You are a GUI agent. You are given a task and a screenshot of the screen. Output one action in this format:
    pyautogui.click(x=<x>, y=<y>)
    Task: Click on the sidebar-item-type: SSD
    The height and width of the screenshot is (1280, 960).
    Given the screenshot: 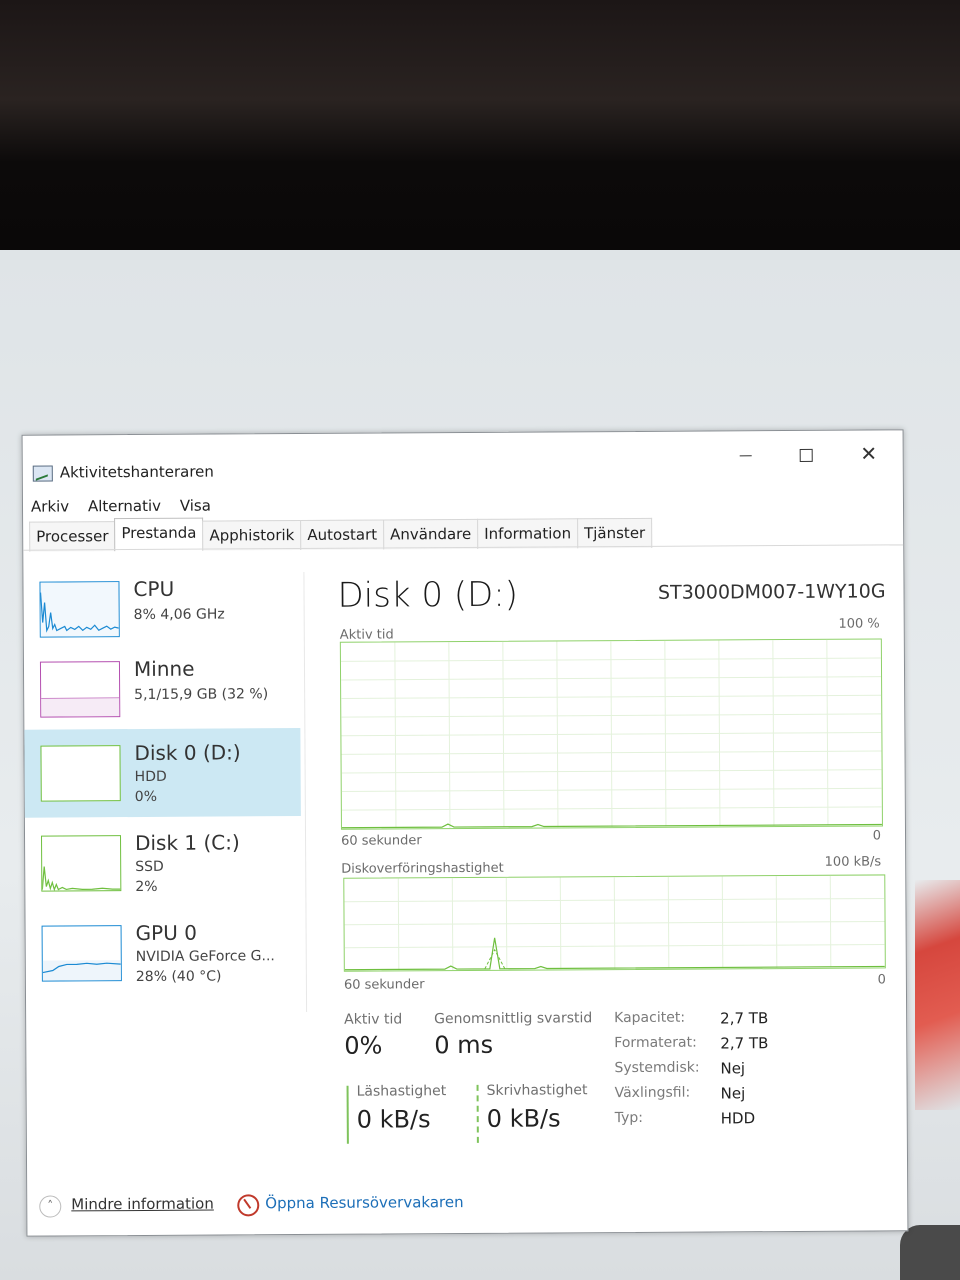 What is the action you would take?
    pyautogui.click(x=149, y=867)
    